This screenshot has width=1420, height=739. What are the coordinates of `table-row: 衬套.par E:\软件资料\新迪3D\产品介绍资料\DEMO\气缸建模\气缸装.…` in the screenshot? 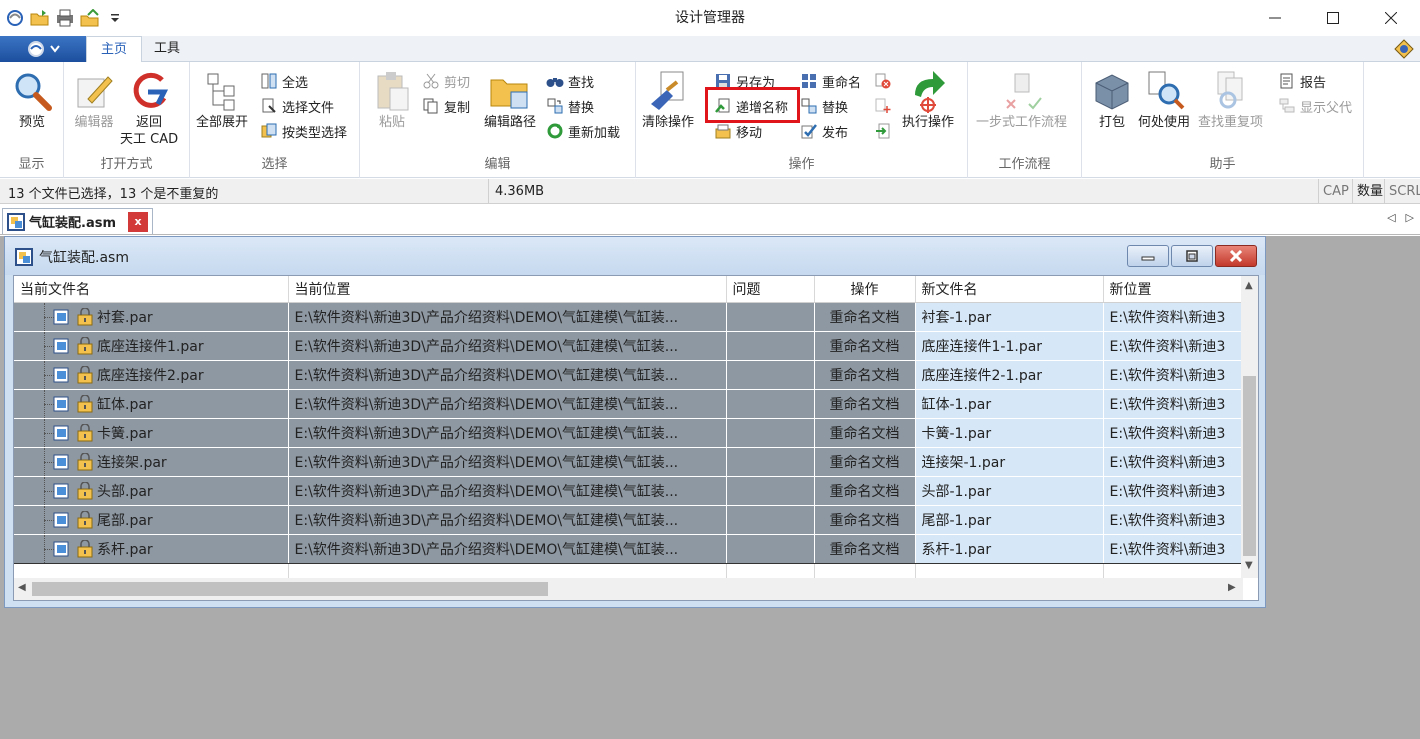 It's located at (629, 317).